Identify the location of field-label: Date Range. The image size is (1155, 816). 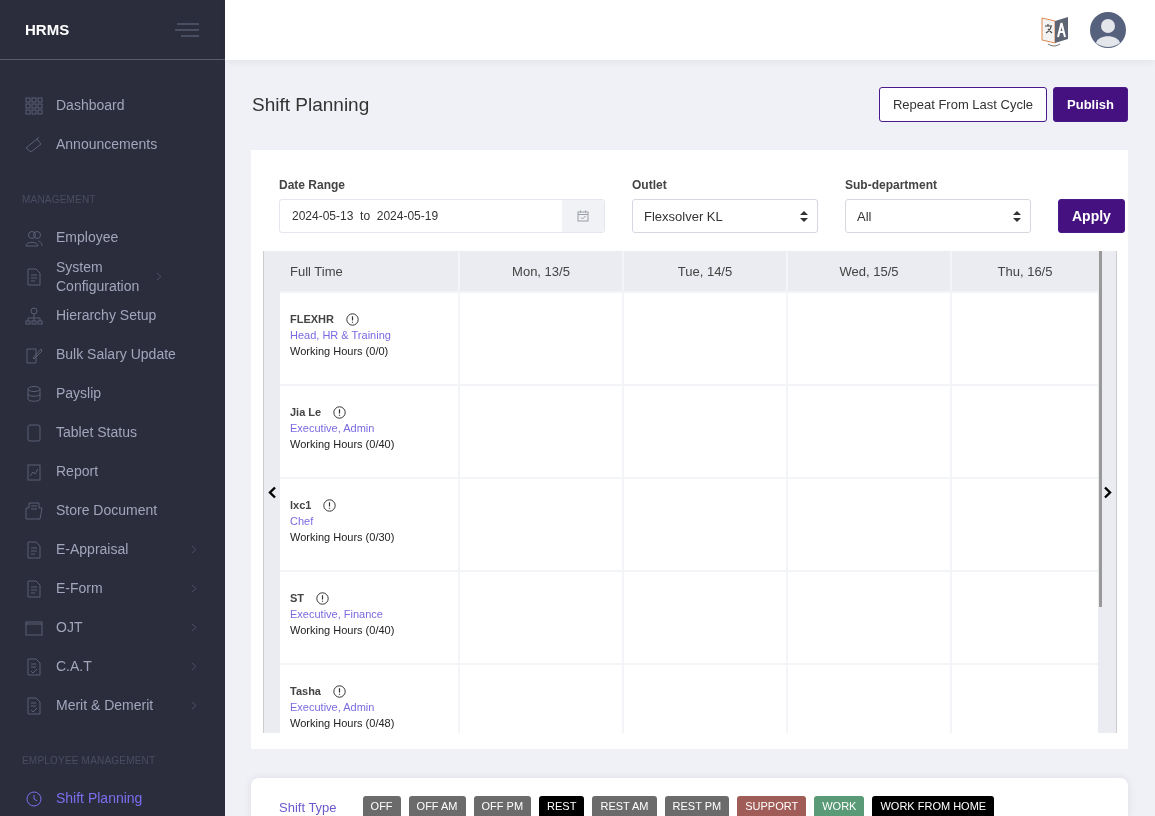
(313, 185).